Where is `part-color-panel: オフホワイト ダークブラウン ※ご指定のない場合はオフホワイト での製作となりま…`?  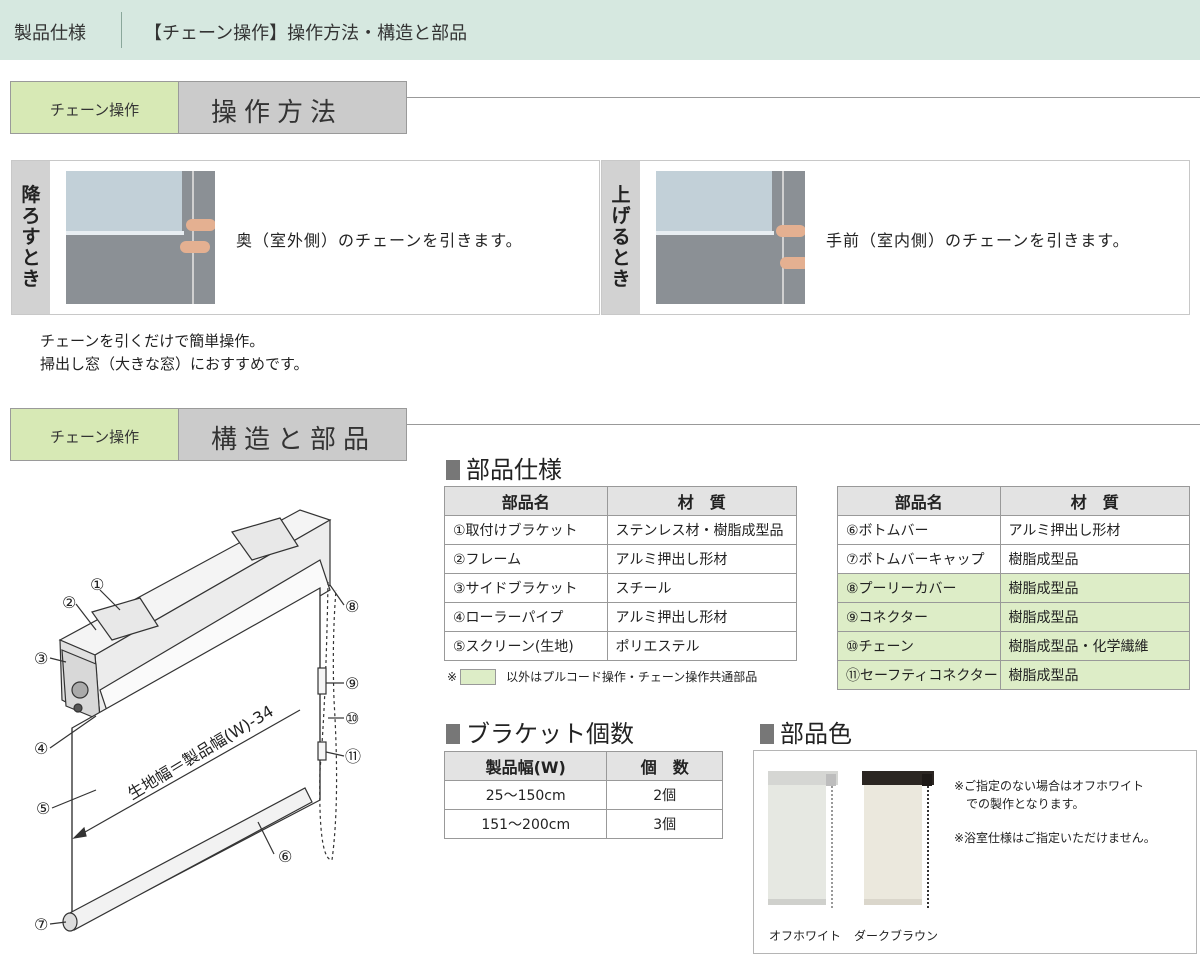
part-color-panel: オフホワイト ダークブラウン ※ご指定のない場合はオフホワイト での製作となりま… is located at coordinates (975, 852).